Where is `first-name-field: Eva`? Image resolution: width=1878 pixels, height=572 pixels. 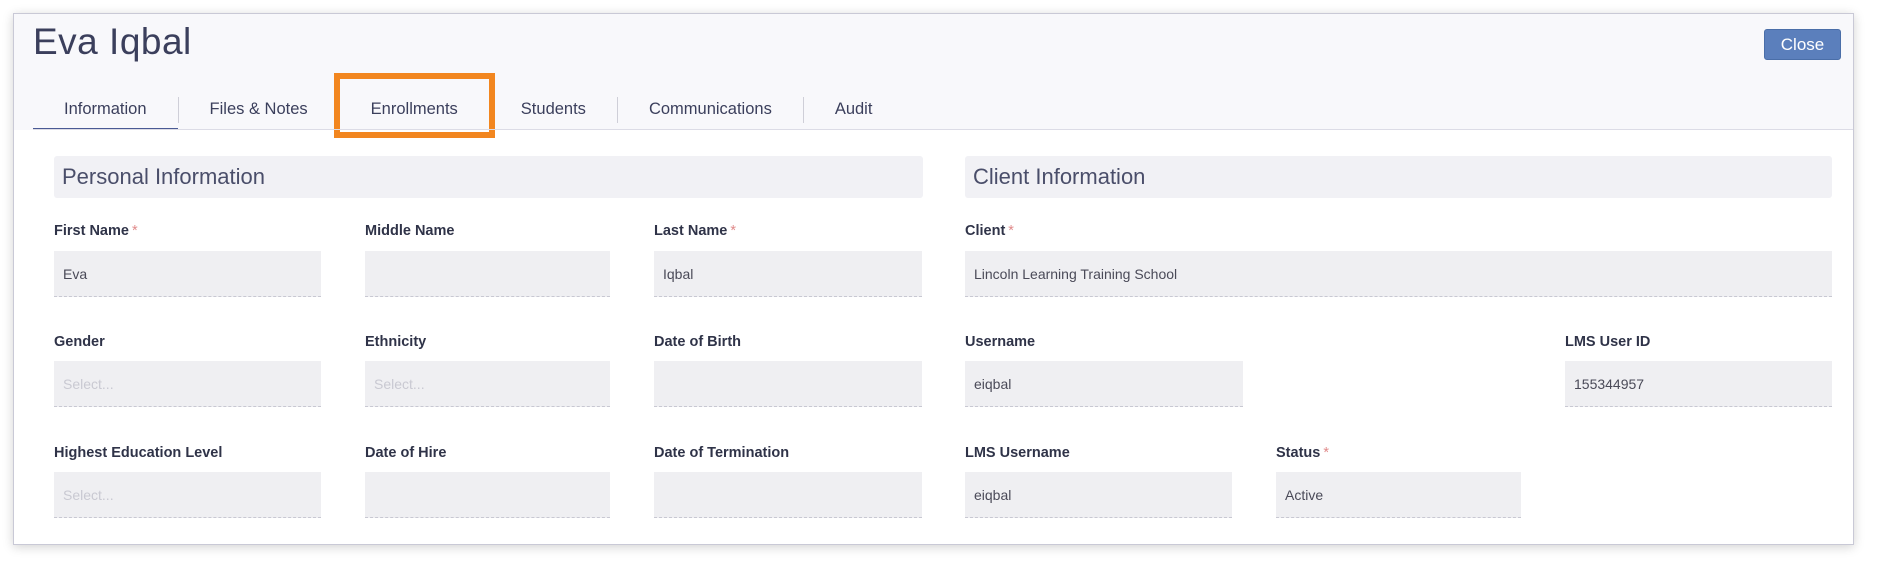
first-name-field: Eva is located at coordinates (187, 274).